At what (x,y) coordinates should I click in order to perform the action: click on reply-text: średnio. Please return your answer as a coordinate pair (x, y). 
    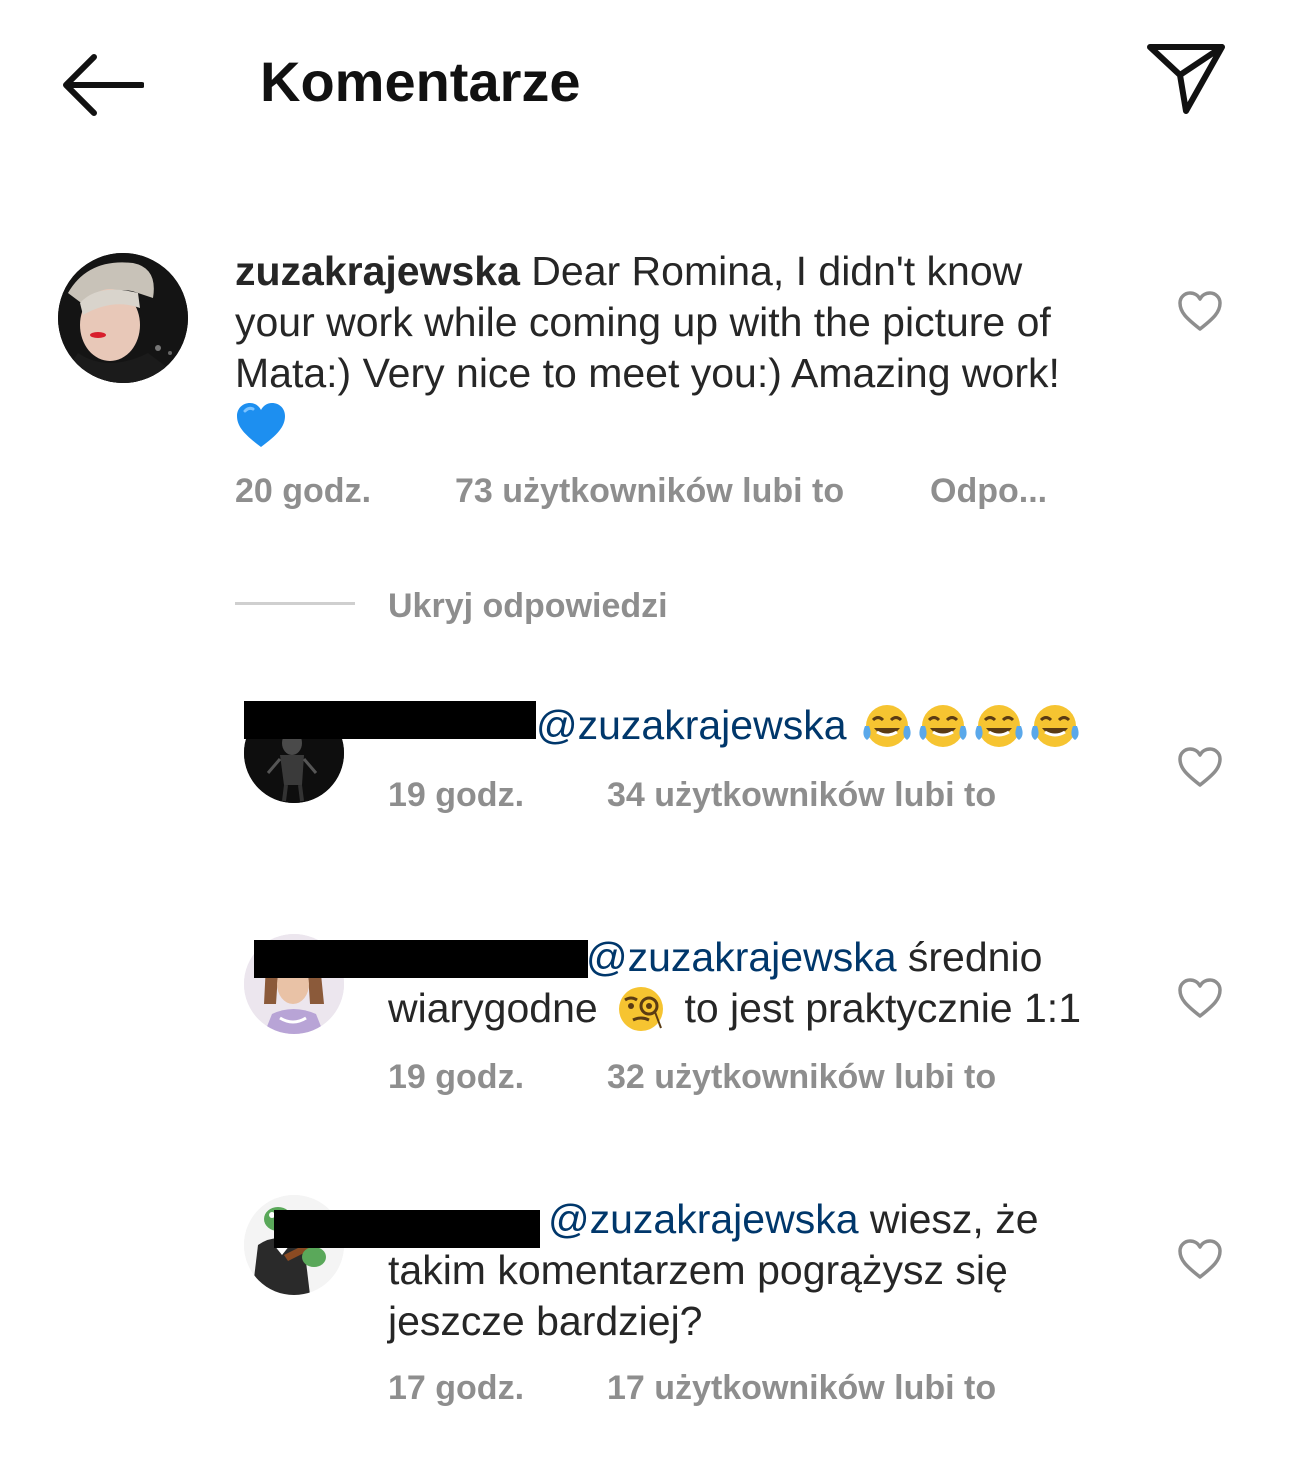
    Looking at the image, I should click on (969, 957).